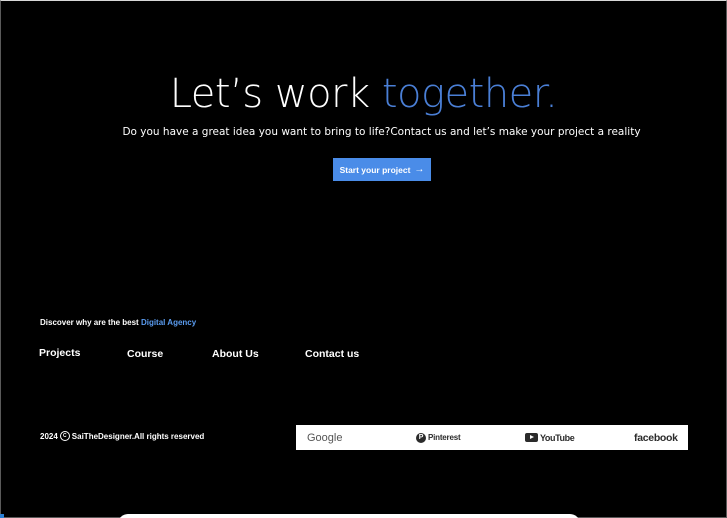 The height and width of the screenshot is (518, 727). I want to click on facebook-label: facebook, so click(656, 437).